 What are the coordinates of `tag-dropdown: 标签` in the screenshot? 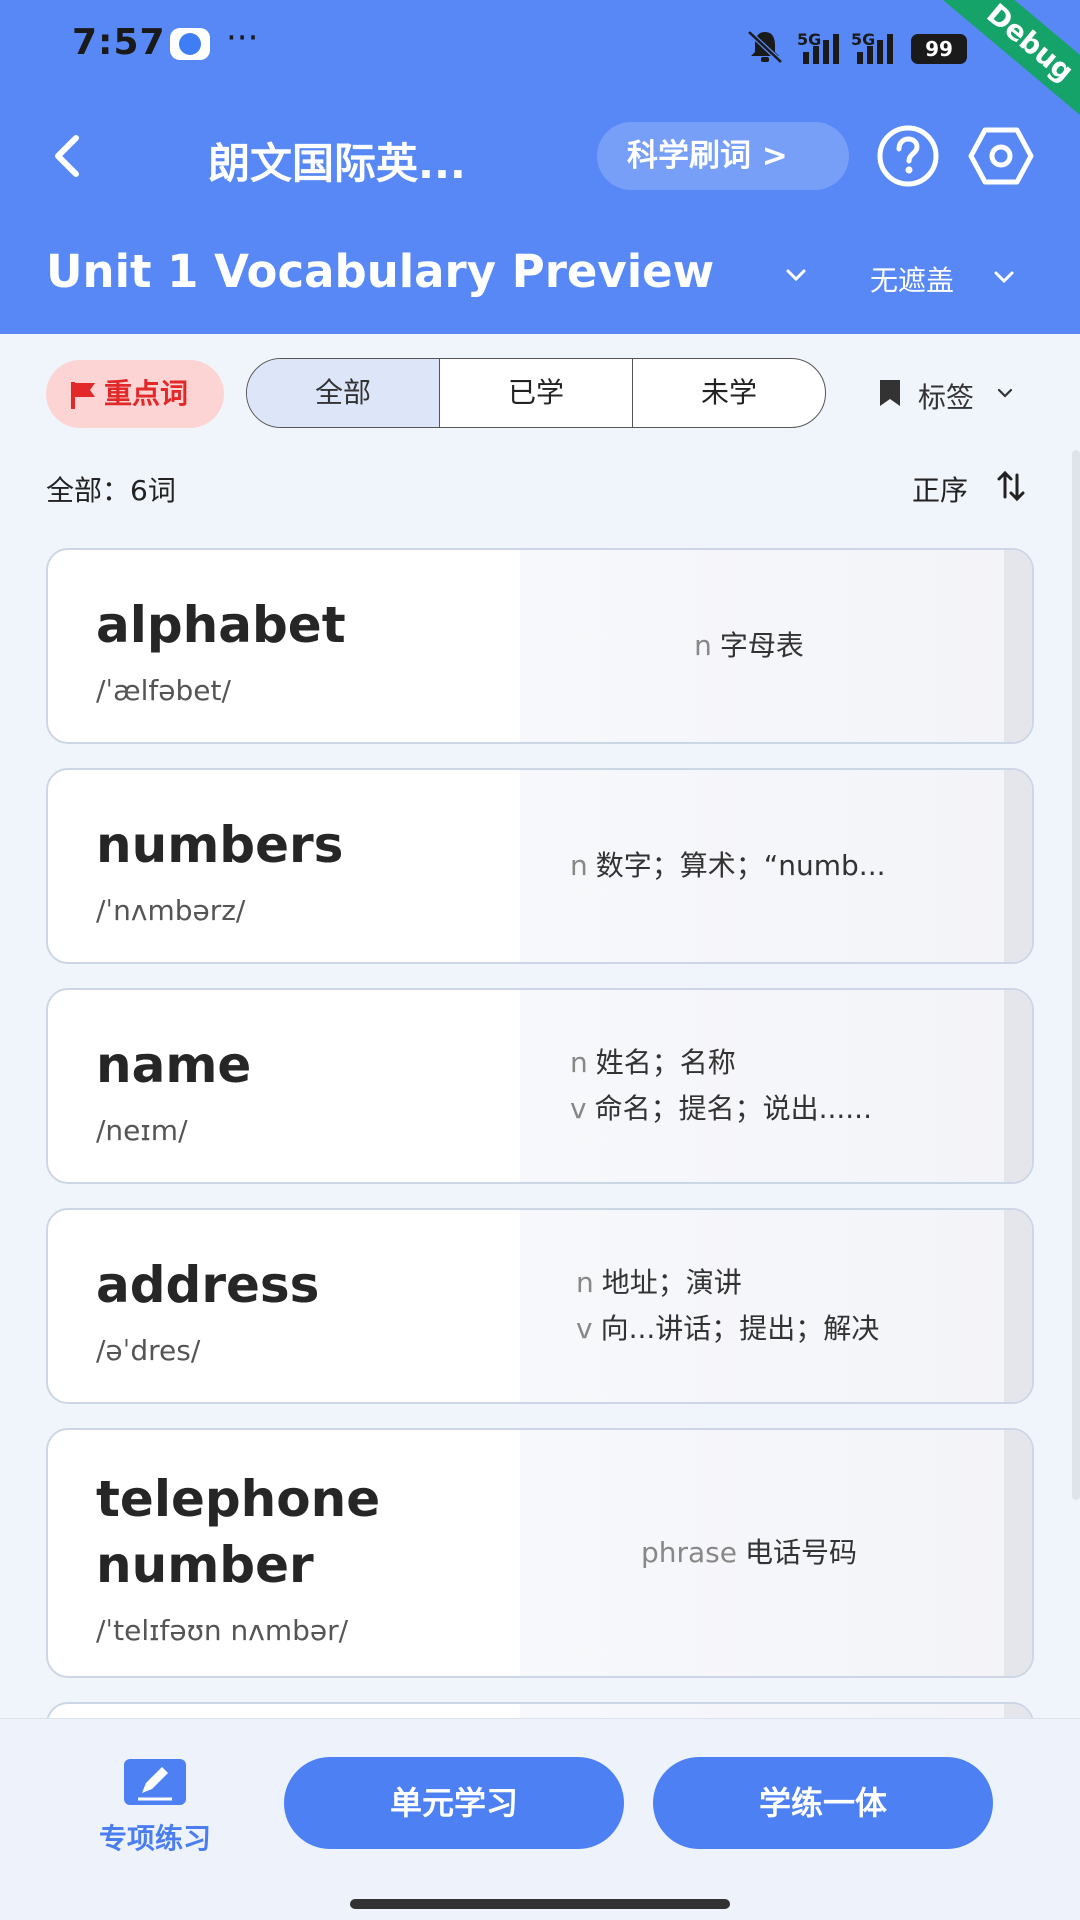 It's located at (926, 396).